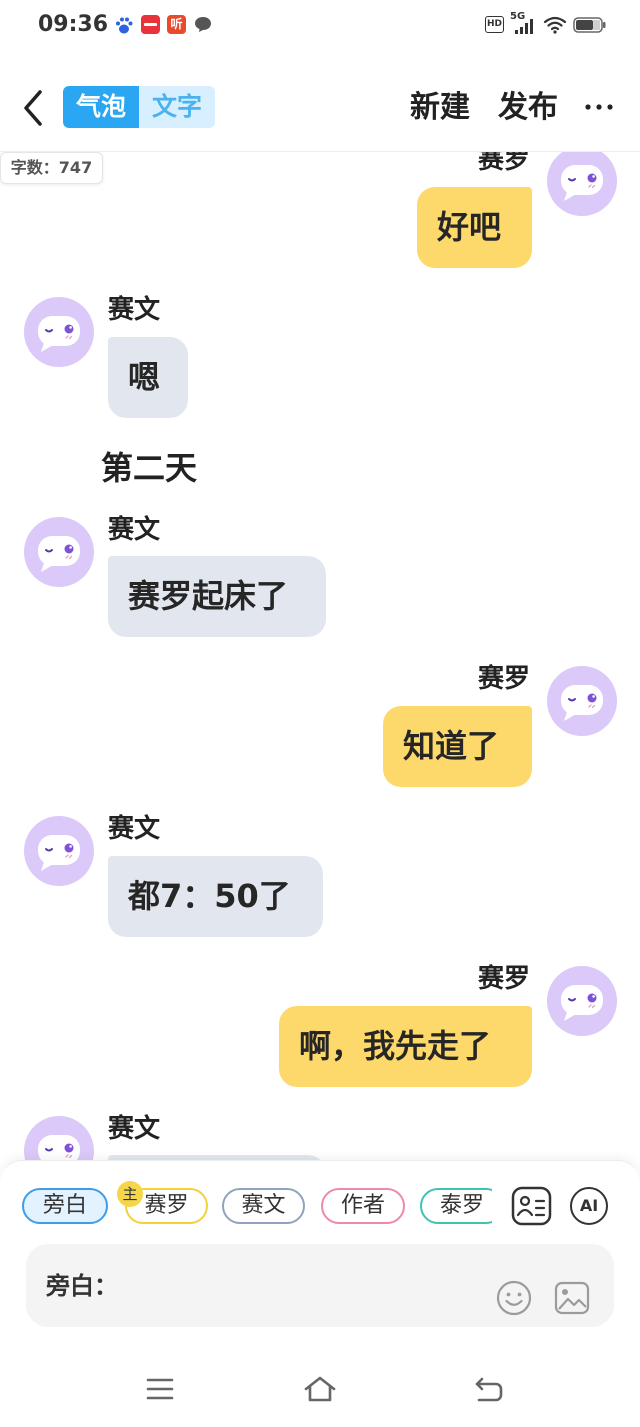  What do you see at coordinates (589, 25) in the screenshot?
I see `battery-icon` at bounding box center [589, 25].